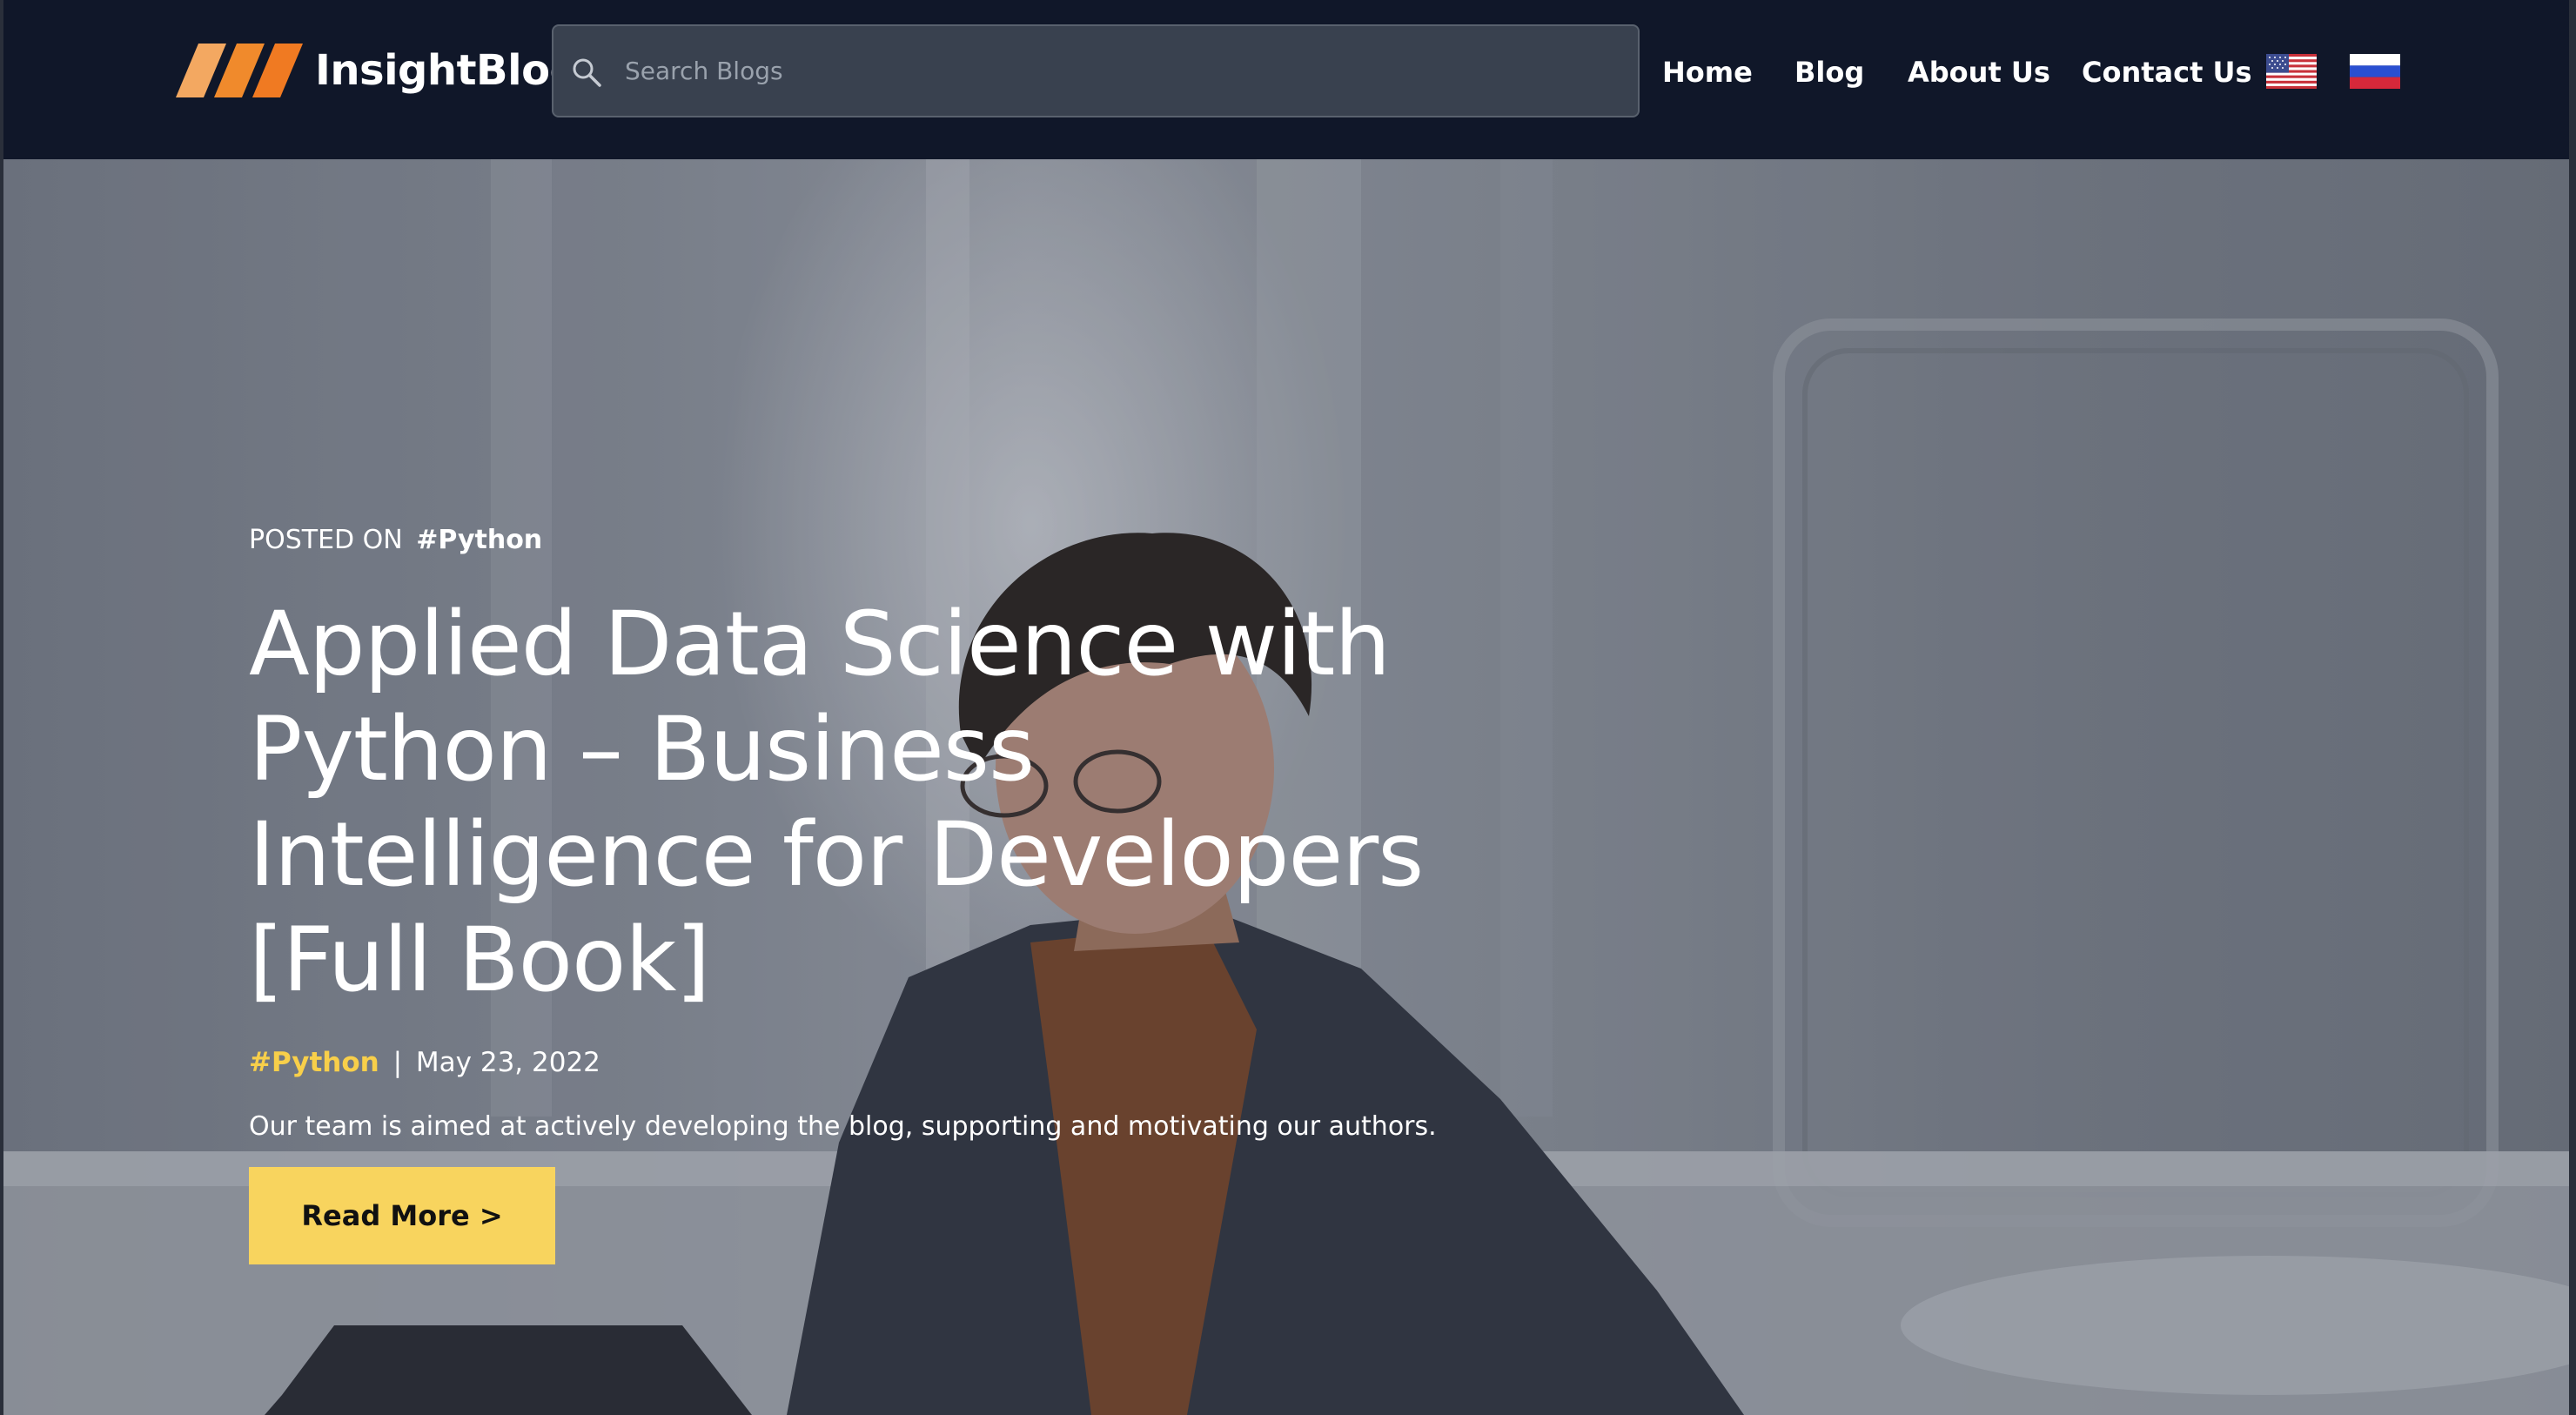 This screenshot has width=2576, height=1415. I want to click on posted-on-tag: #Python, so click(479, 540).